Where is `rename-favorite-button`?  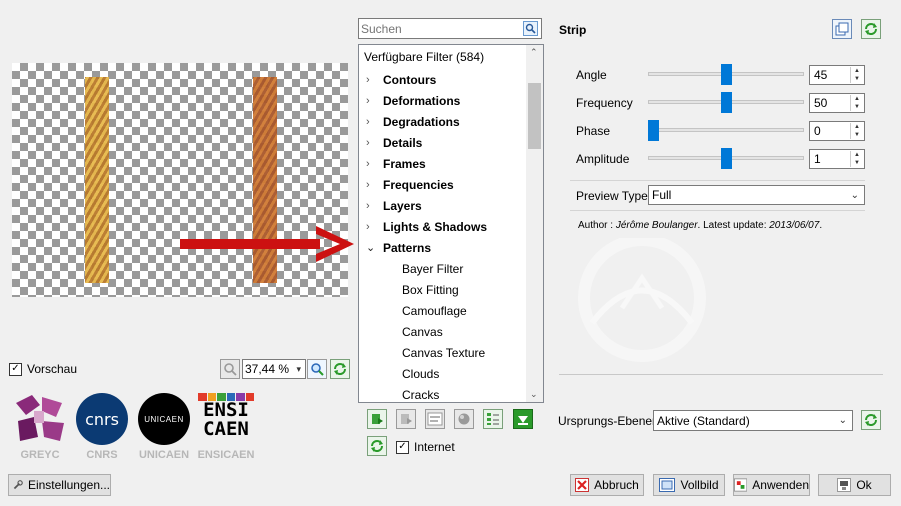 rename-favorite-button is located at coordinates (435, 419).